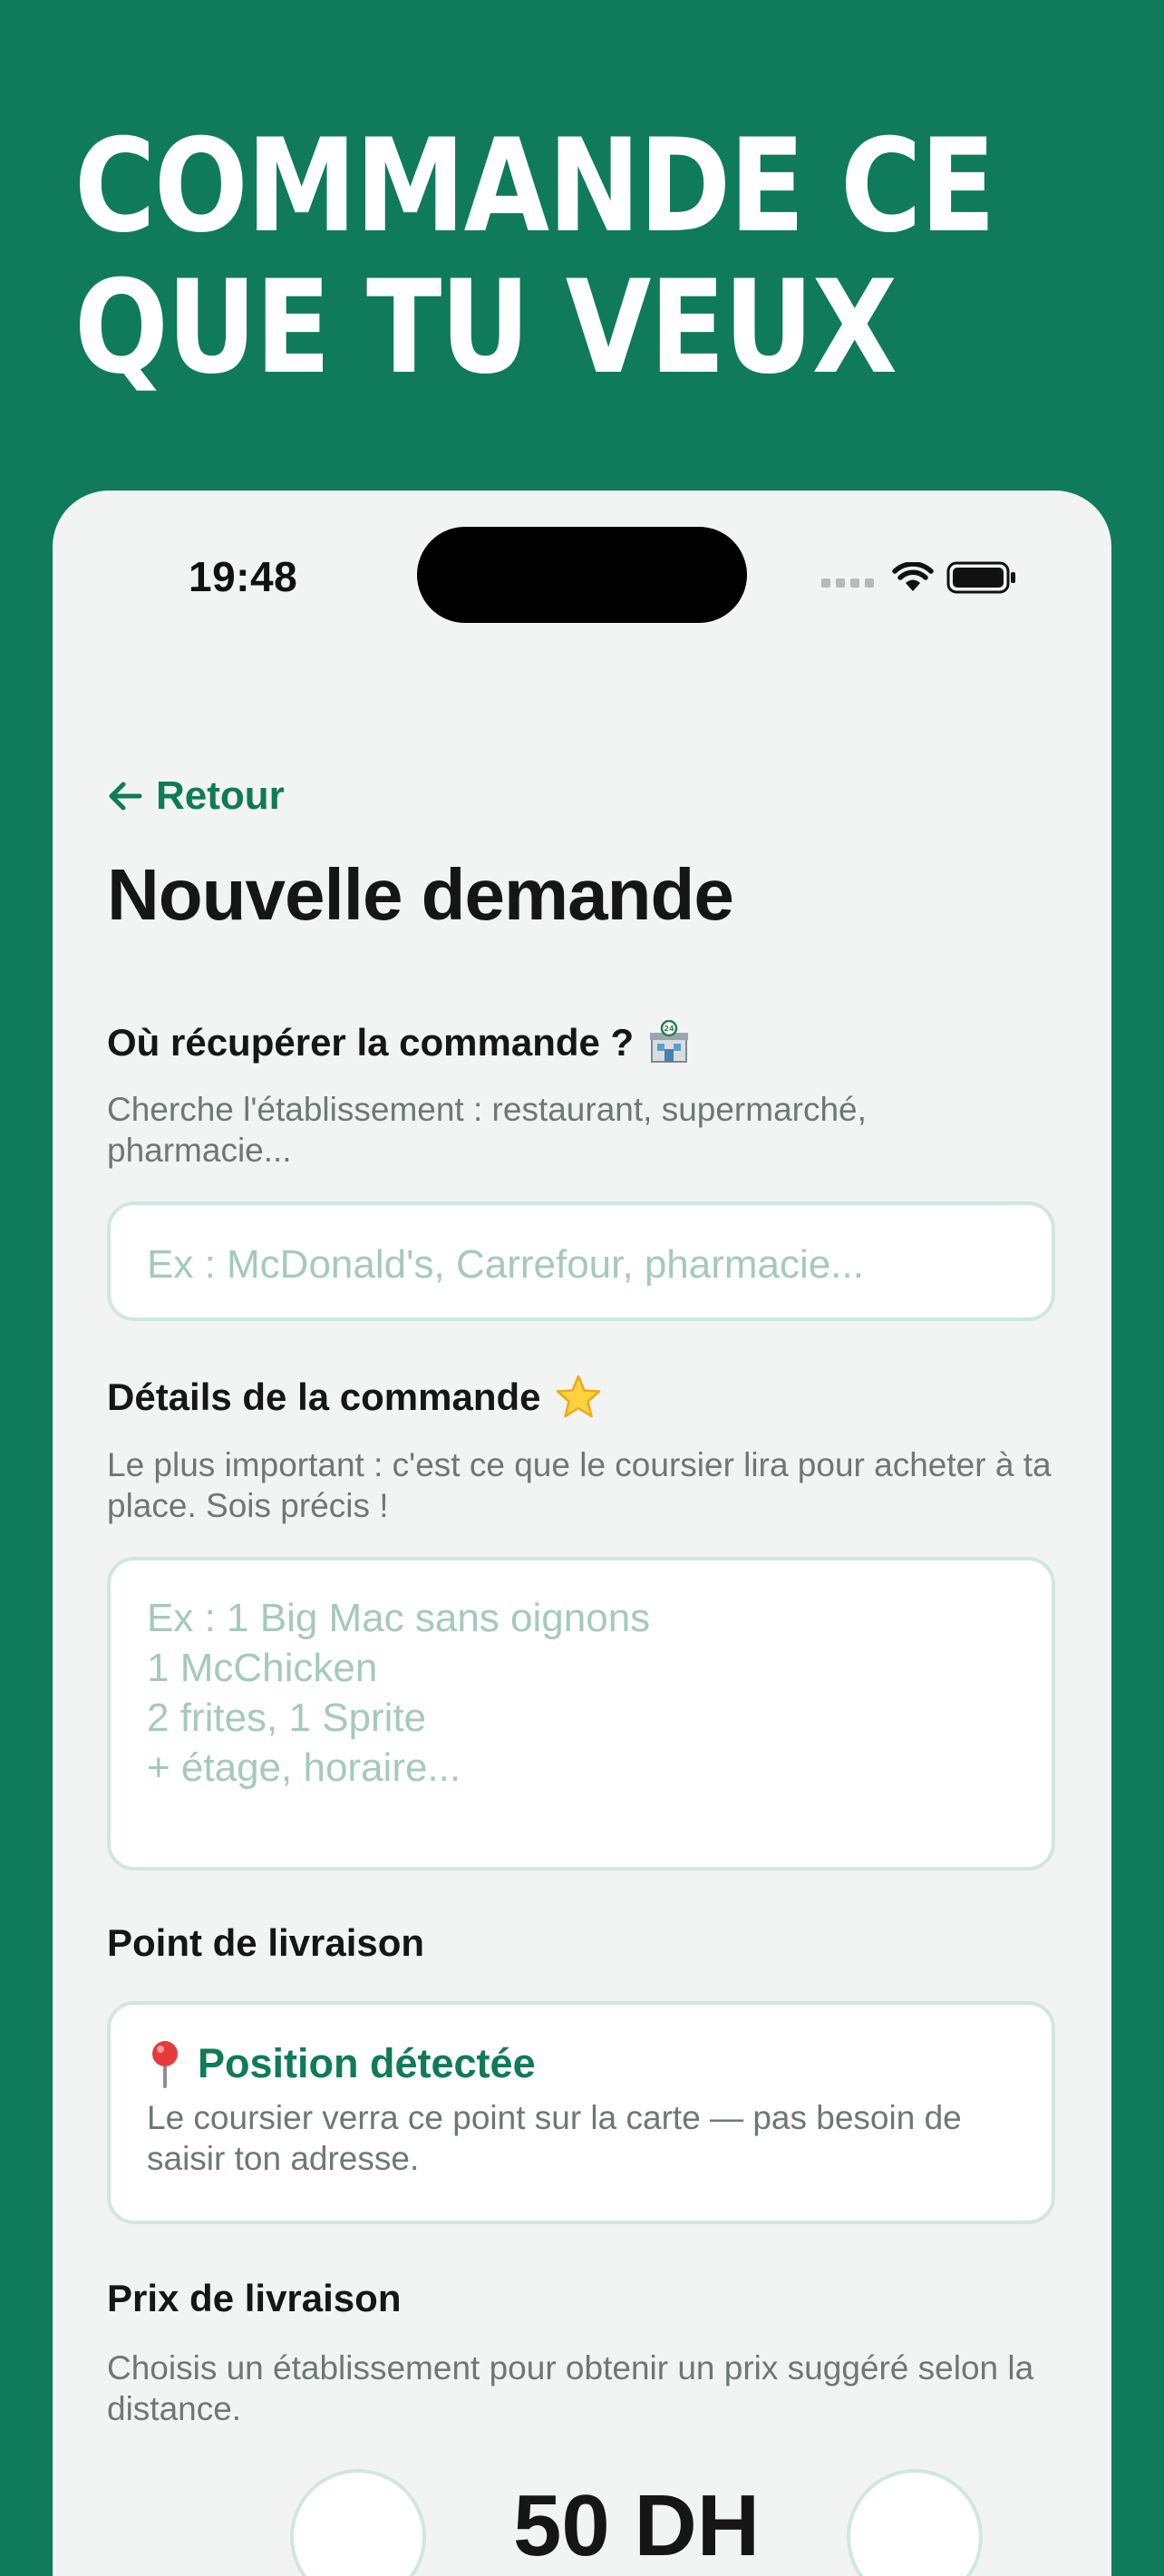  I want to click on hero-headline: COMMANDE CE QUE TU VEUX, so click(534, 257).